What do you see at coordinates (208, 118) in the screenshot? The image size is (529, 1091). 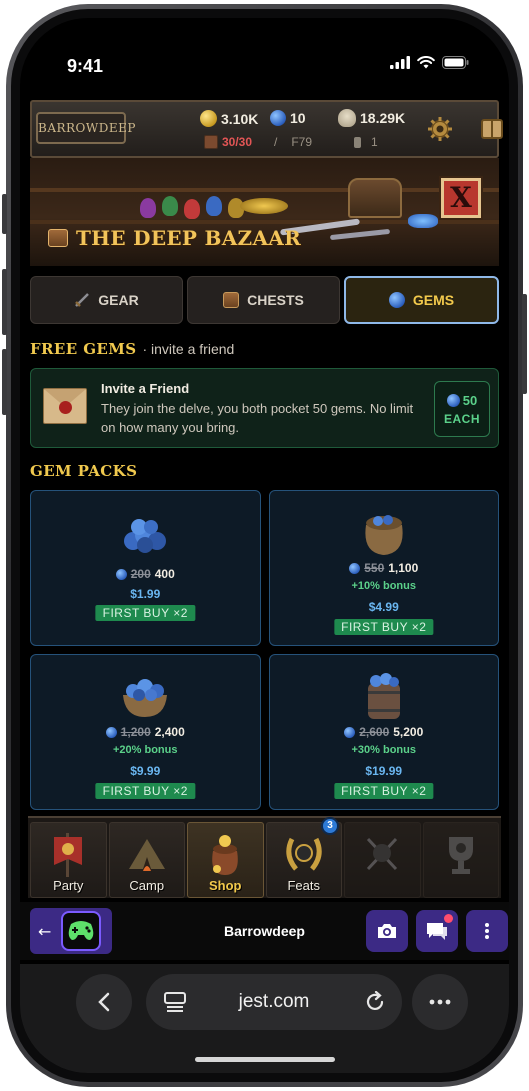 I see `gold-coin-icon` at bounding box center [208, 118].